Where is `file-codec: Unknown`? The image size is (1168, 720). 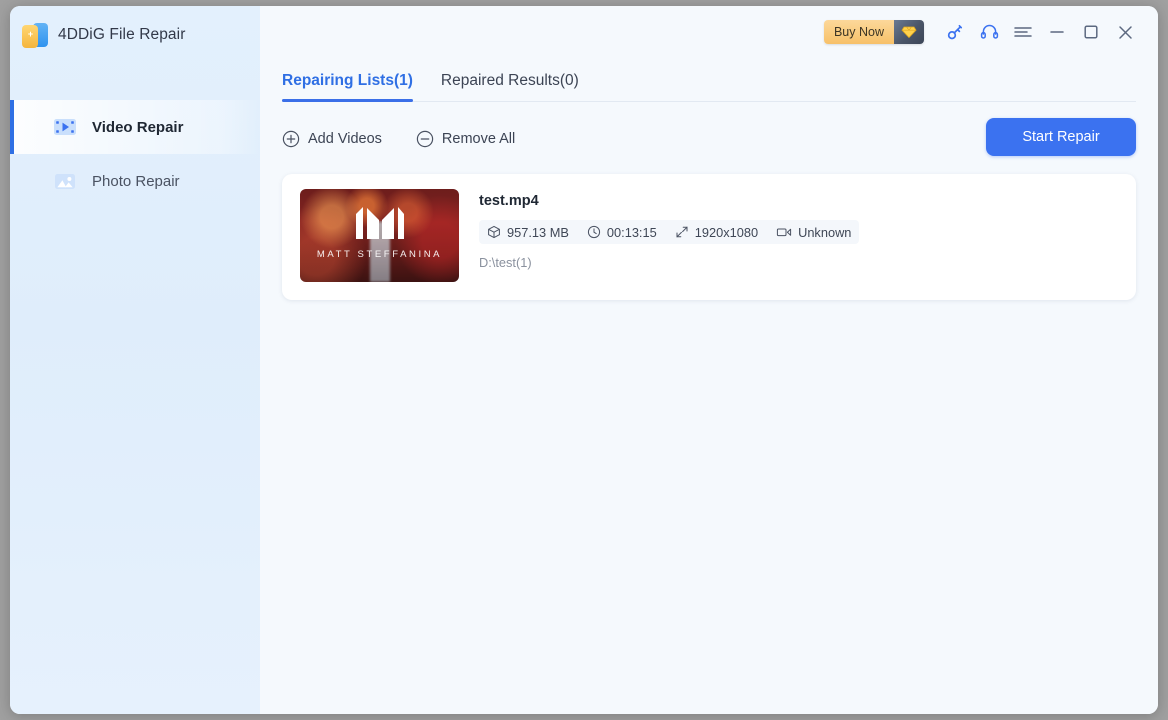 file-codec: Unknown is located at coordinates (813, 232).